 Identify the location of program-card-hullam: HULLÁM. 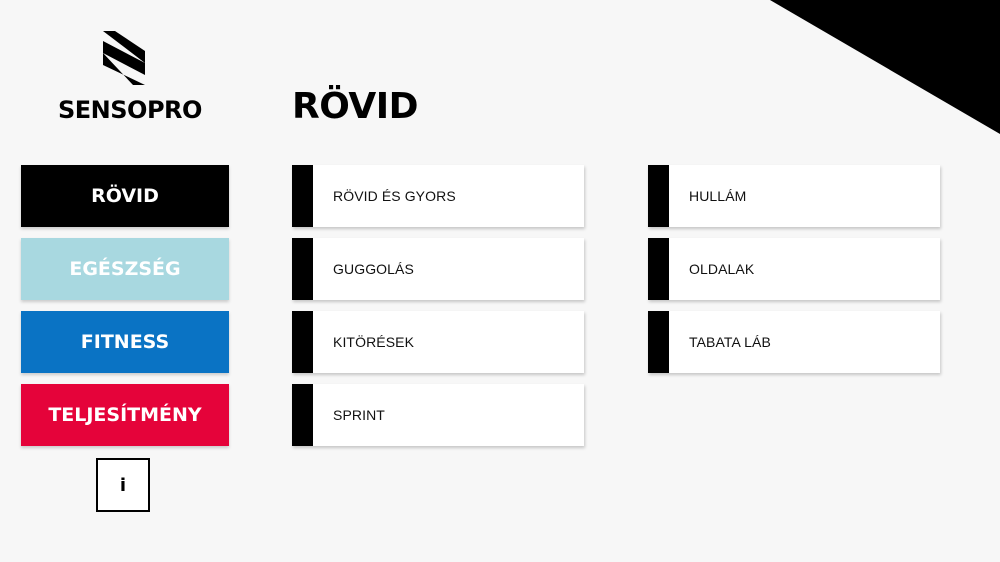
(794, 196).